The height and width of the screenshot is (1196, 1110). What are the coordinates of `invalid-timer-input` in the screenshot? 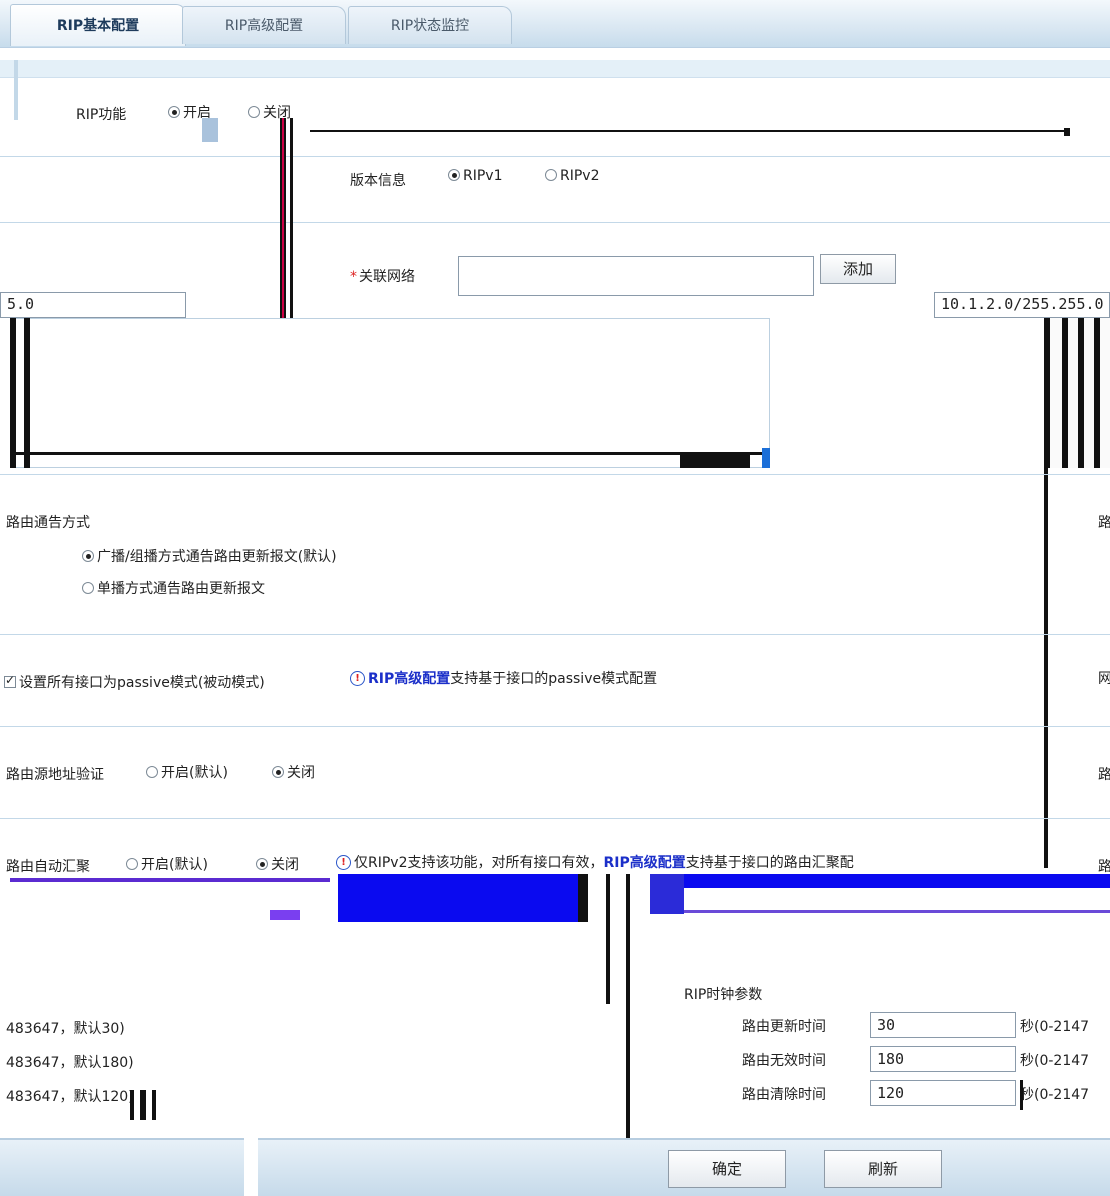 It's located at (943, 1059).